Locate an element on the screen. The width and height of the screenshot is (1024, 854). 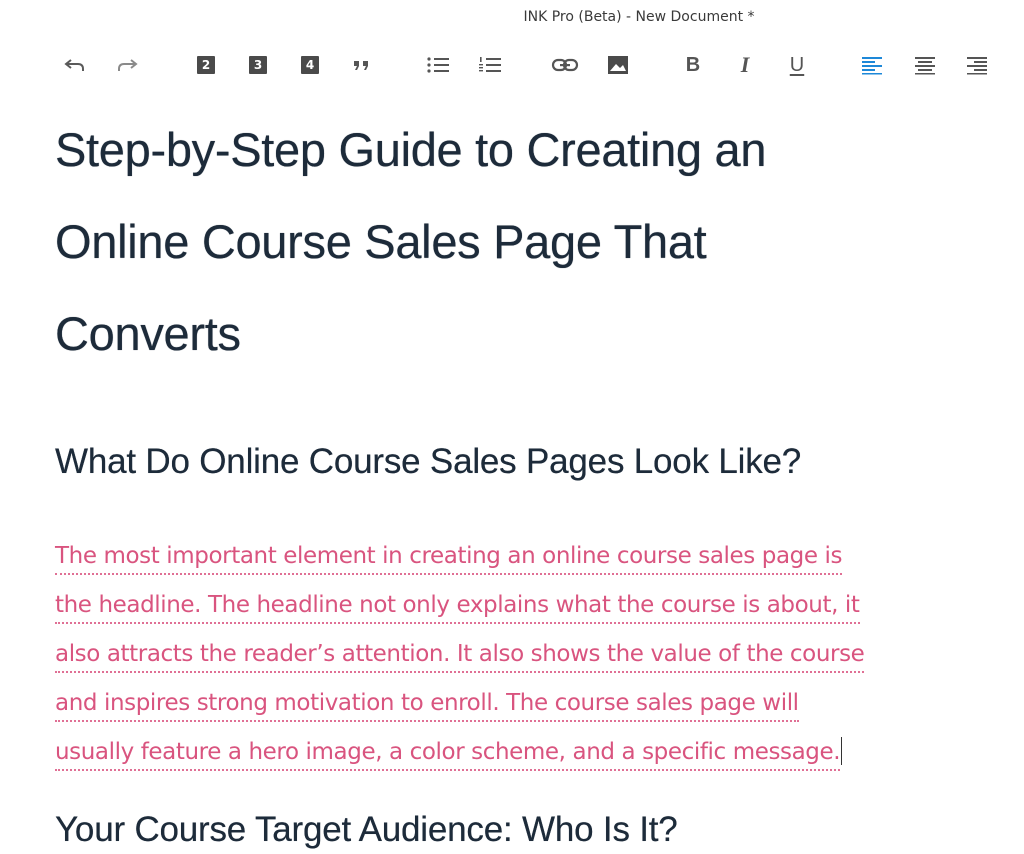
underline-button: U is located at coordinates (797, 65).